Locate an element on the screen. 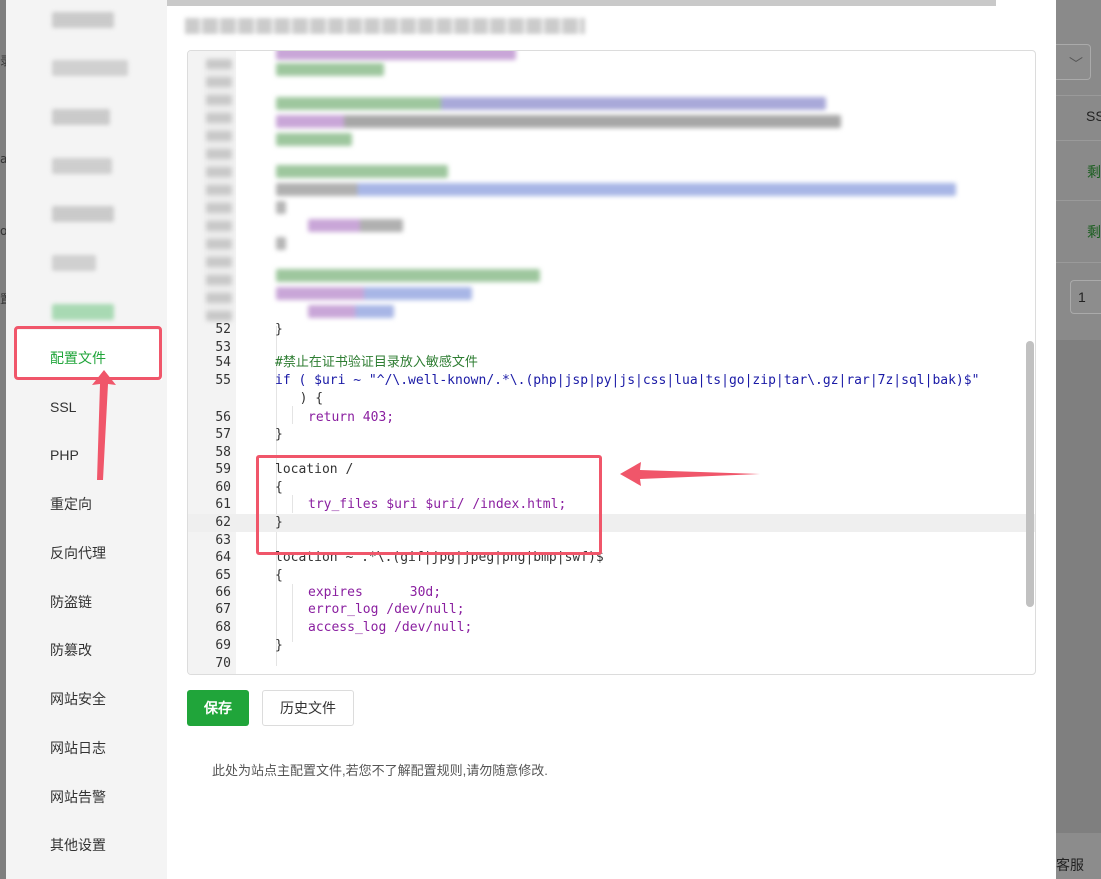 Image resolution: width=1101 pixels, height=879 pixels. code-line: 68 access_log /dev/null; is located at coordinates (344, 627).